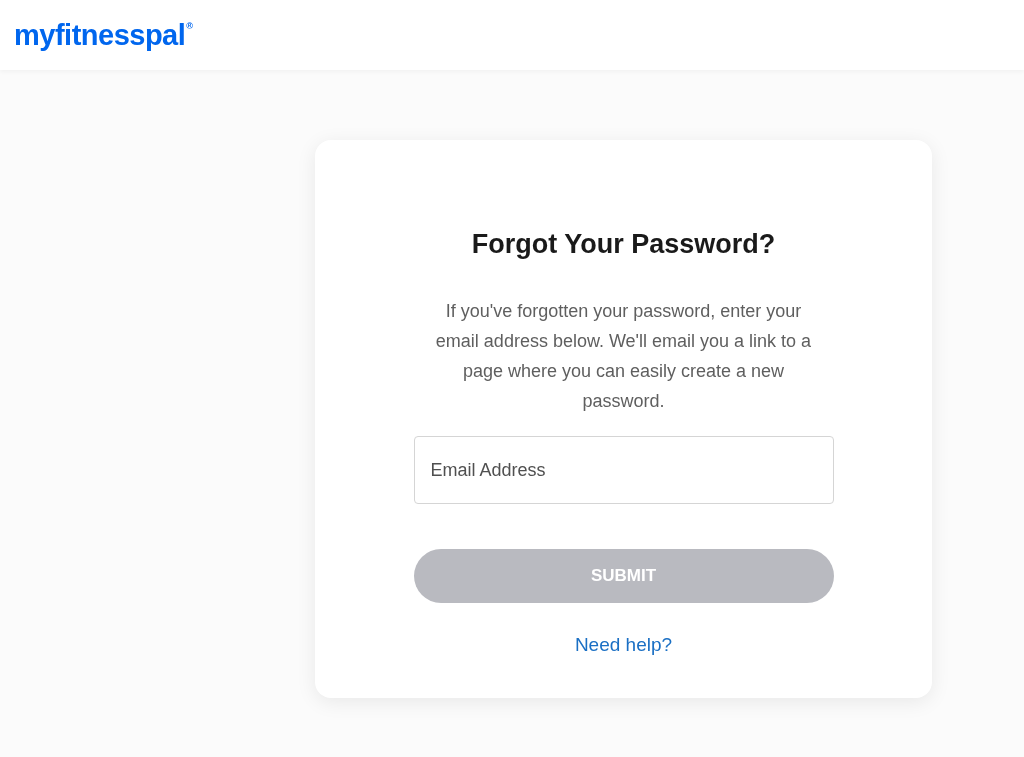 The width and height of the screenshot is (1024, 757). What do you see at coordinates (623, 645) in the screenshot?
I see `help-link: Need help?` at bounding box center [623, 645].